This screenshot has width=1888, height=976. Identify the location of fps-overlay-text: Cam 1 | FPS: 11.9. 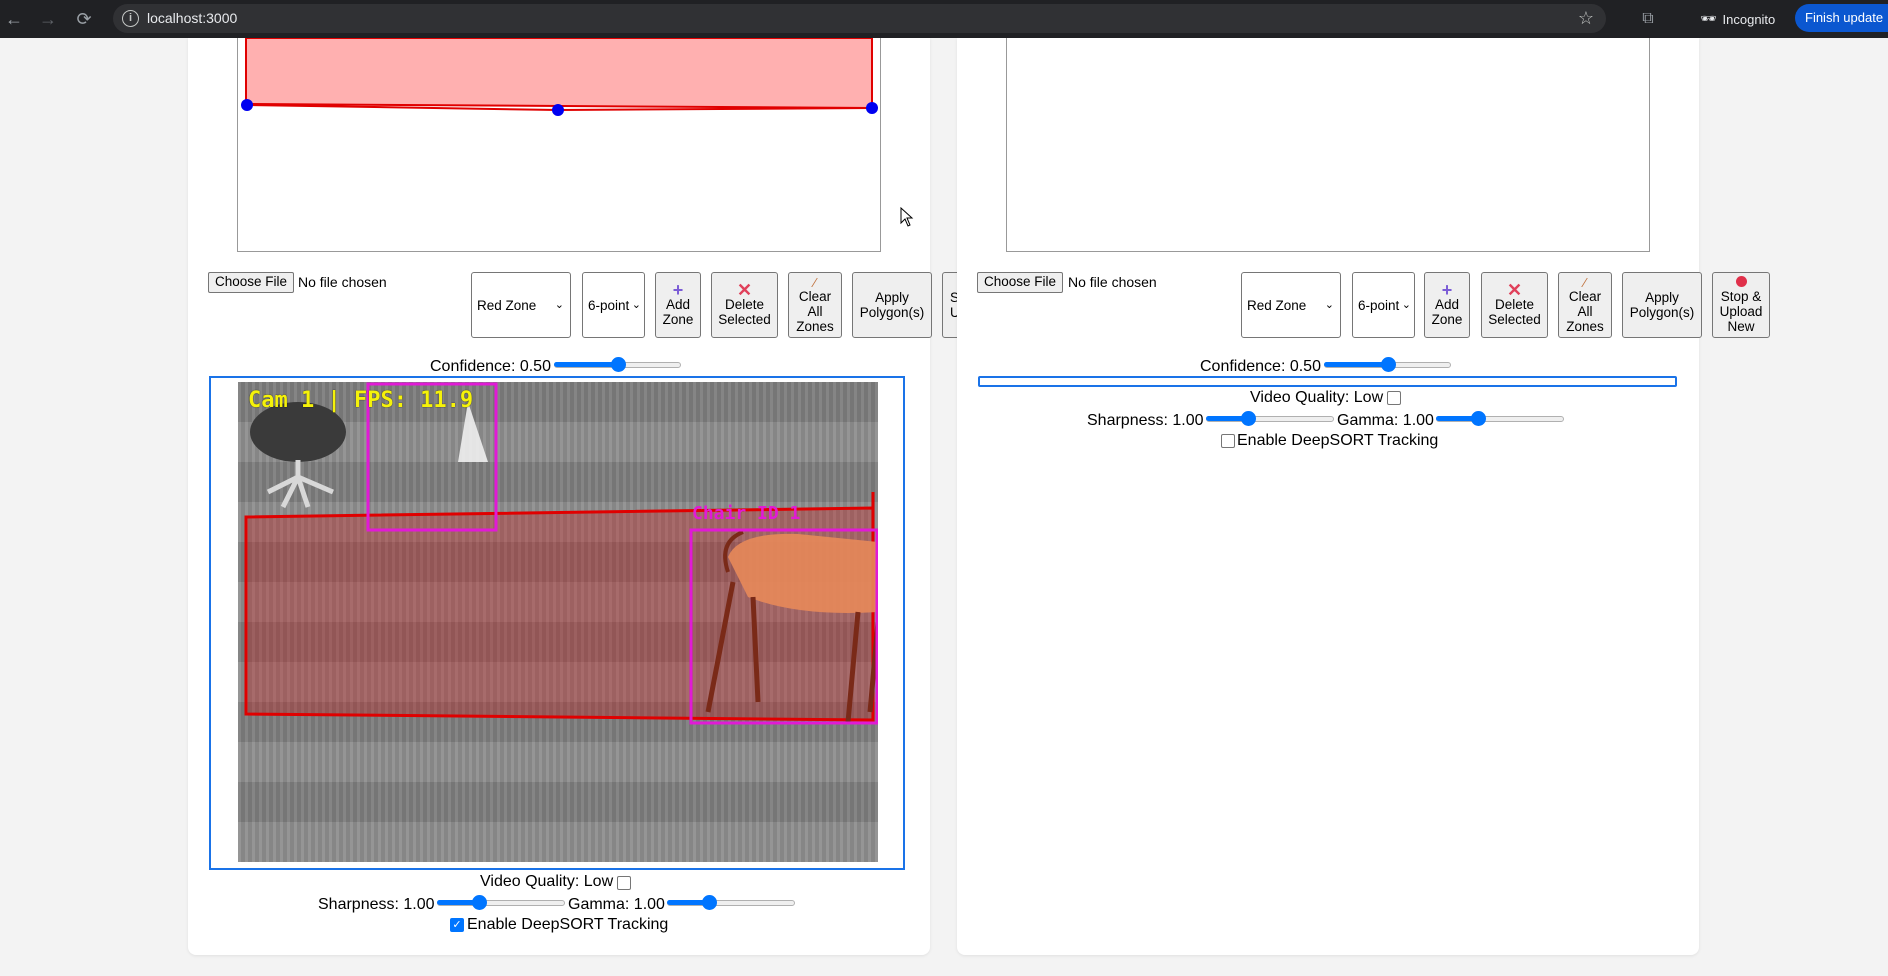
(361, 400).